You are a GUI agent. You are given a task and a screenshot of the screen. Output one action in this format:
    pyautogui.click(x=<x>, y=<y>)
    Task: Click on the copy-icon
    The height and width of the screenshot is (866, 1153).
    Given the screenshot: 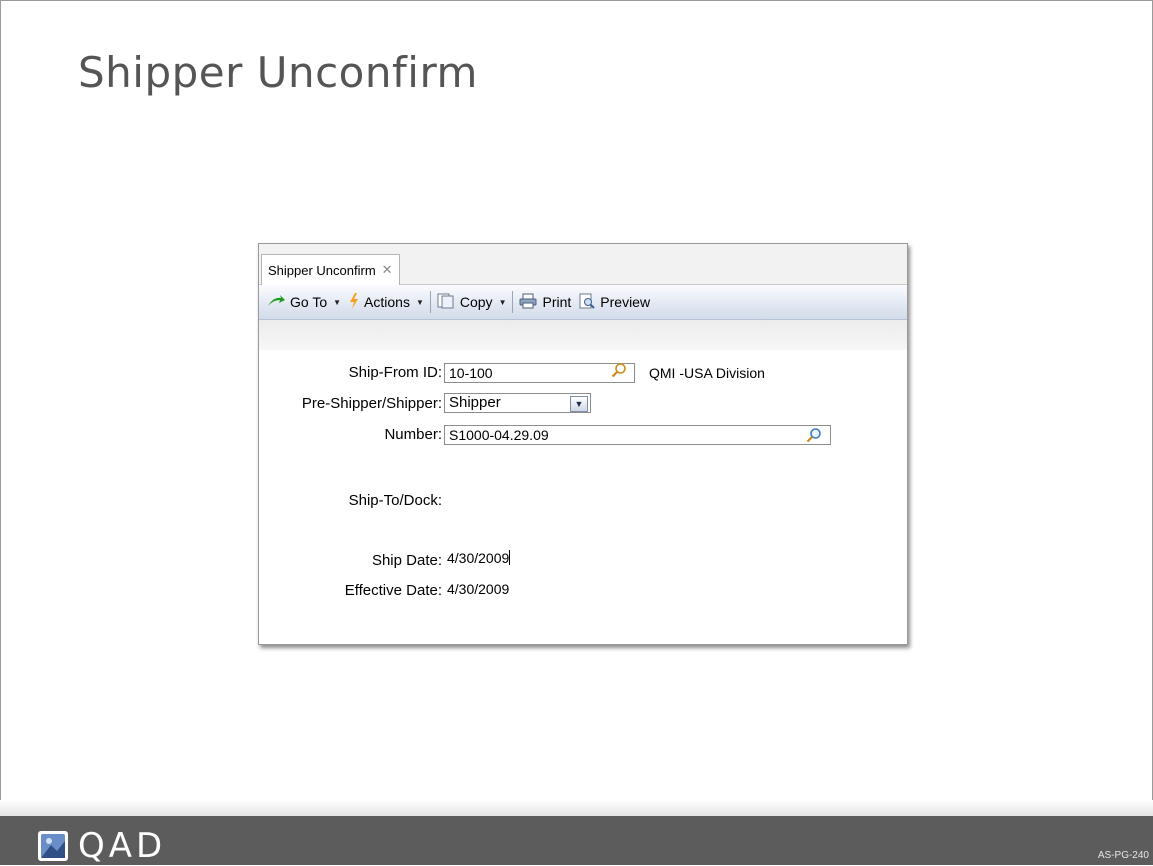 What is the action you would take?
    pyautogui.click(x=446, y=302)
    